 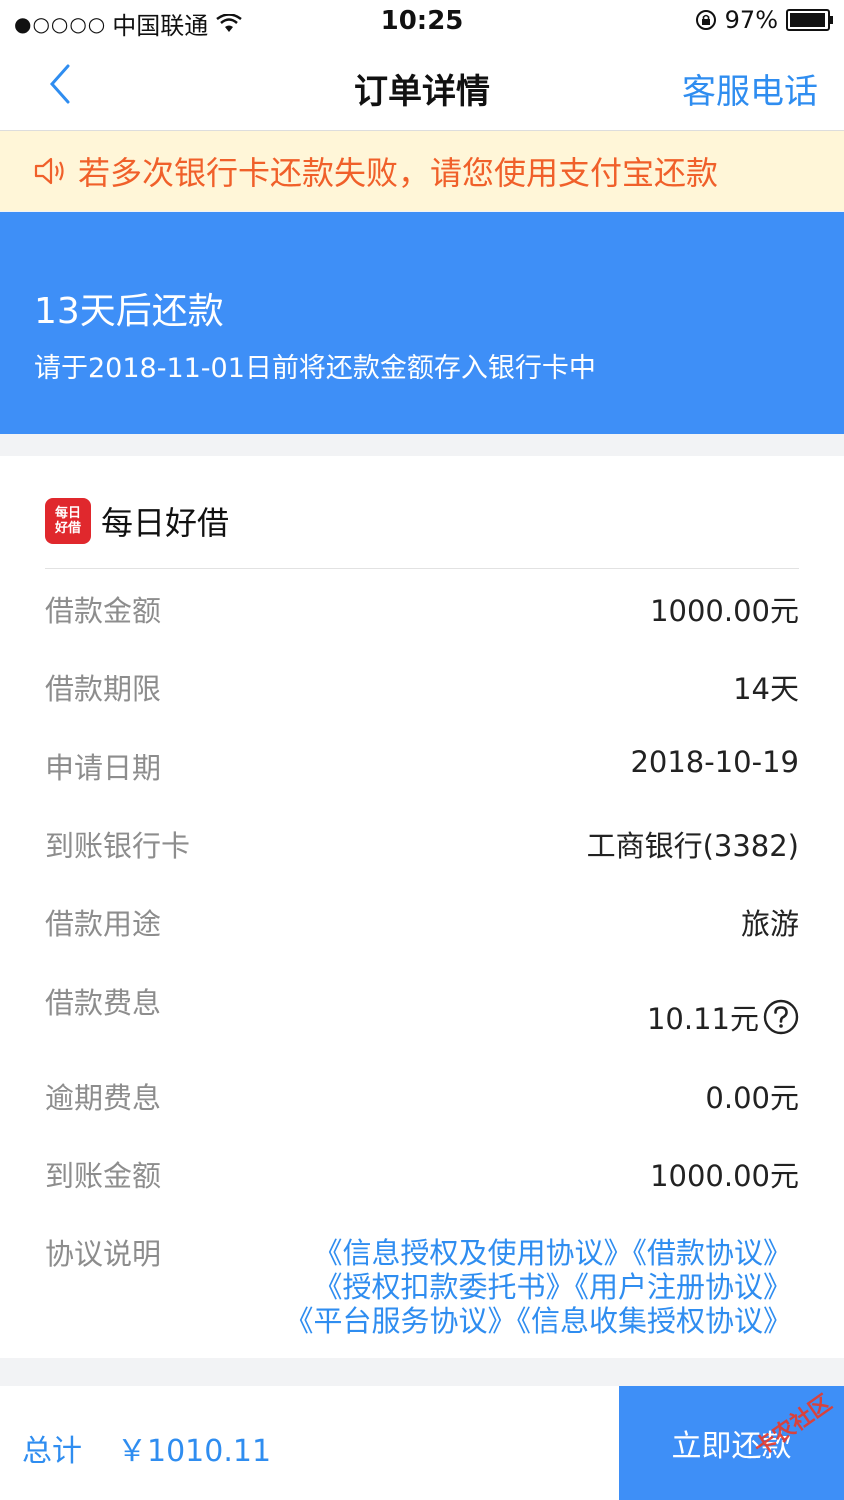 I want to click on footer-bar: 总计 ￥1010.11 立即还款, so click(x=422, y=1443).